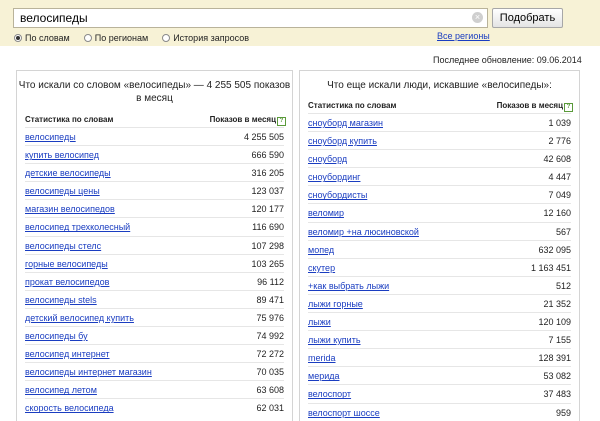 This screenshot has height=421, width=600. Describe the element at coordinates (154, 335) in the screenshot. I see `table-row: велосипеды бу 74 992` at that location.